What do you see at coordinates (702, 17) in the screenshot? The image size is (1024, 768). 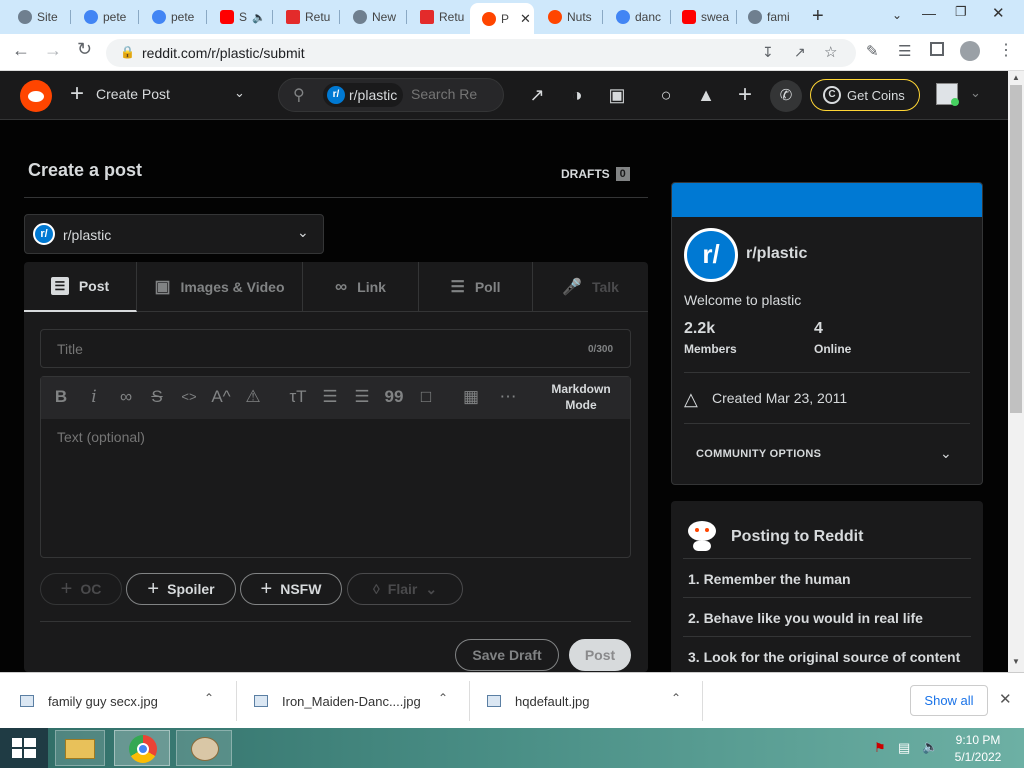 I see `browser-tab: swea` at bounding box center [702, 17].